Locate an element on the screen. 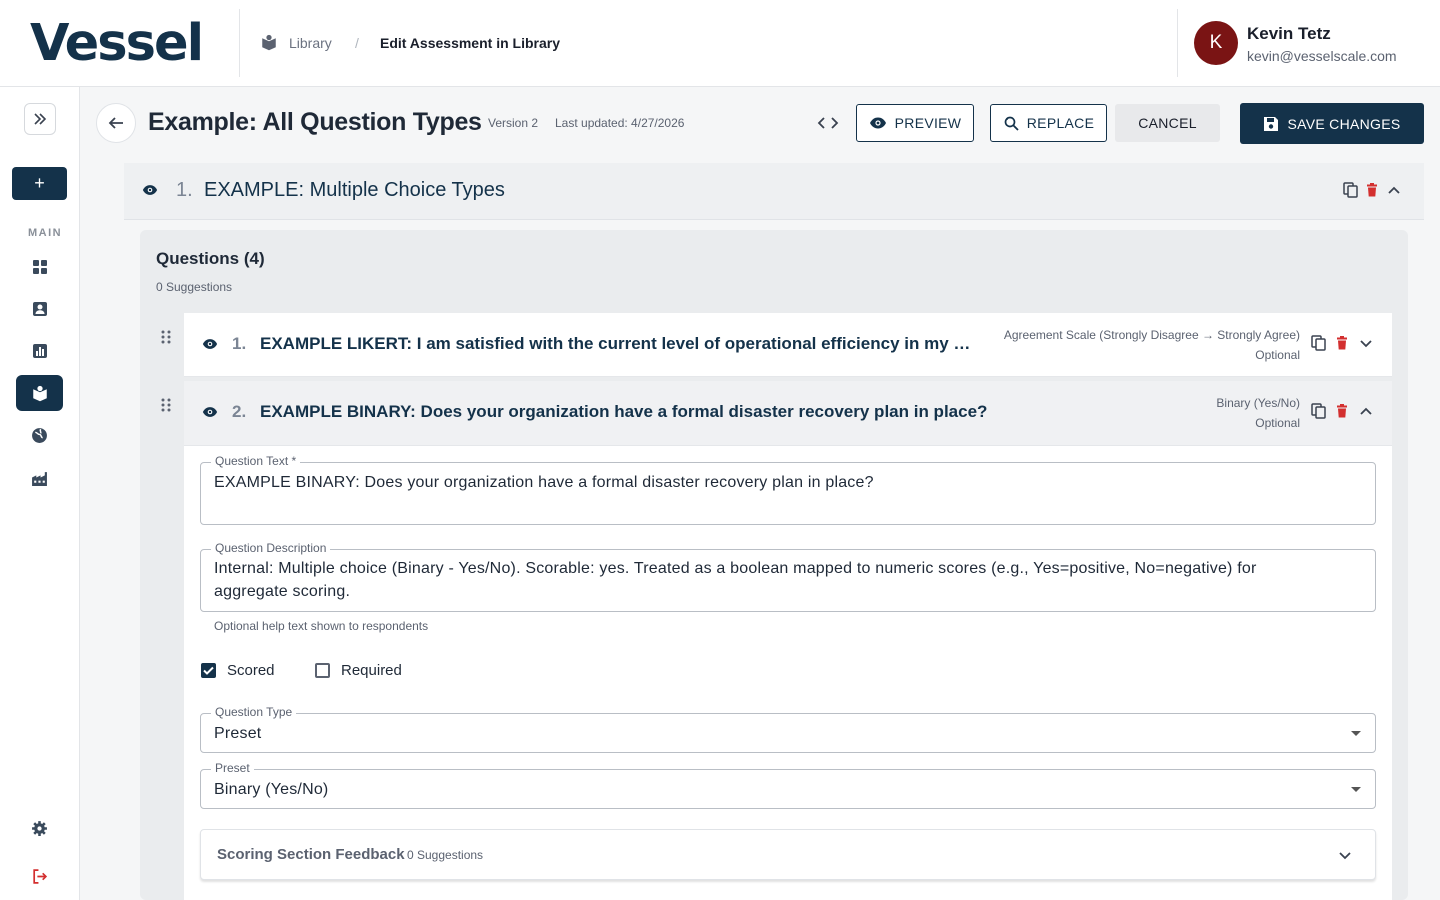  nav-dashboard is located at coordinates (39, 267).